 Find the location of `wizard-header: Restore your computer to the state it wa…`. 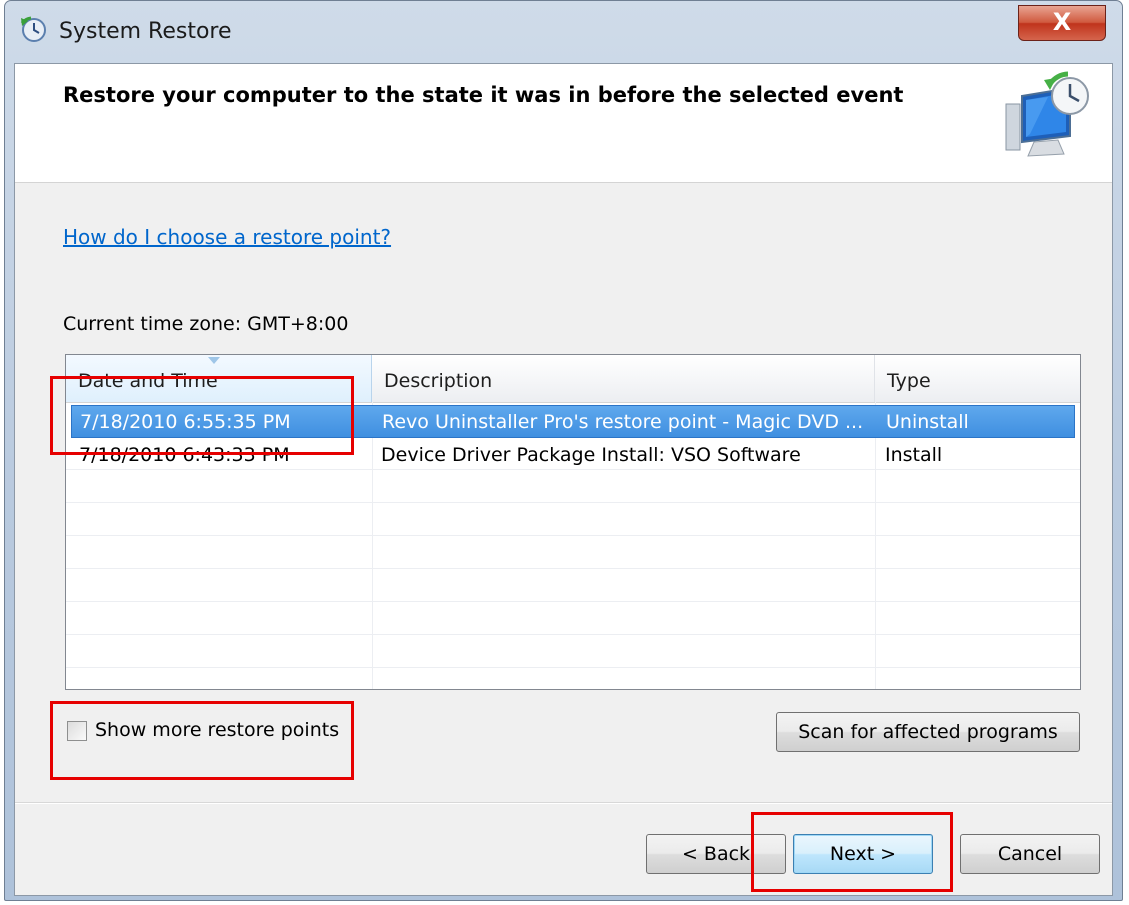

wizard-header: Restore your computer to the state it wa… is located at coordinates (563, 123).